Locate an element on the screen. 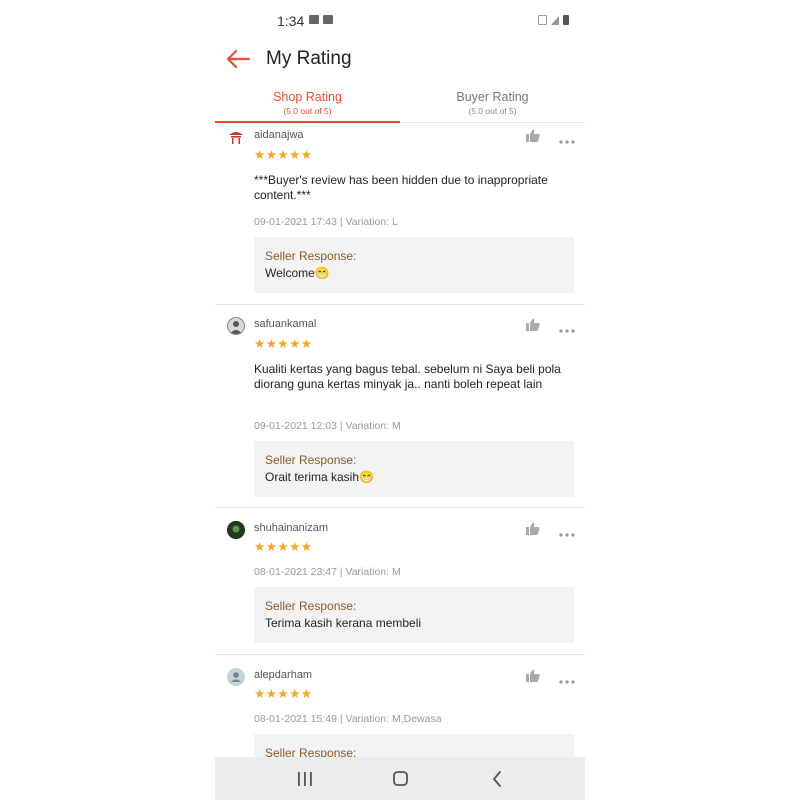 Image resolution: width=800 pixels, height=800 pixels. review-username: safuankamal is located at coordinates (285, 324).